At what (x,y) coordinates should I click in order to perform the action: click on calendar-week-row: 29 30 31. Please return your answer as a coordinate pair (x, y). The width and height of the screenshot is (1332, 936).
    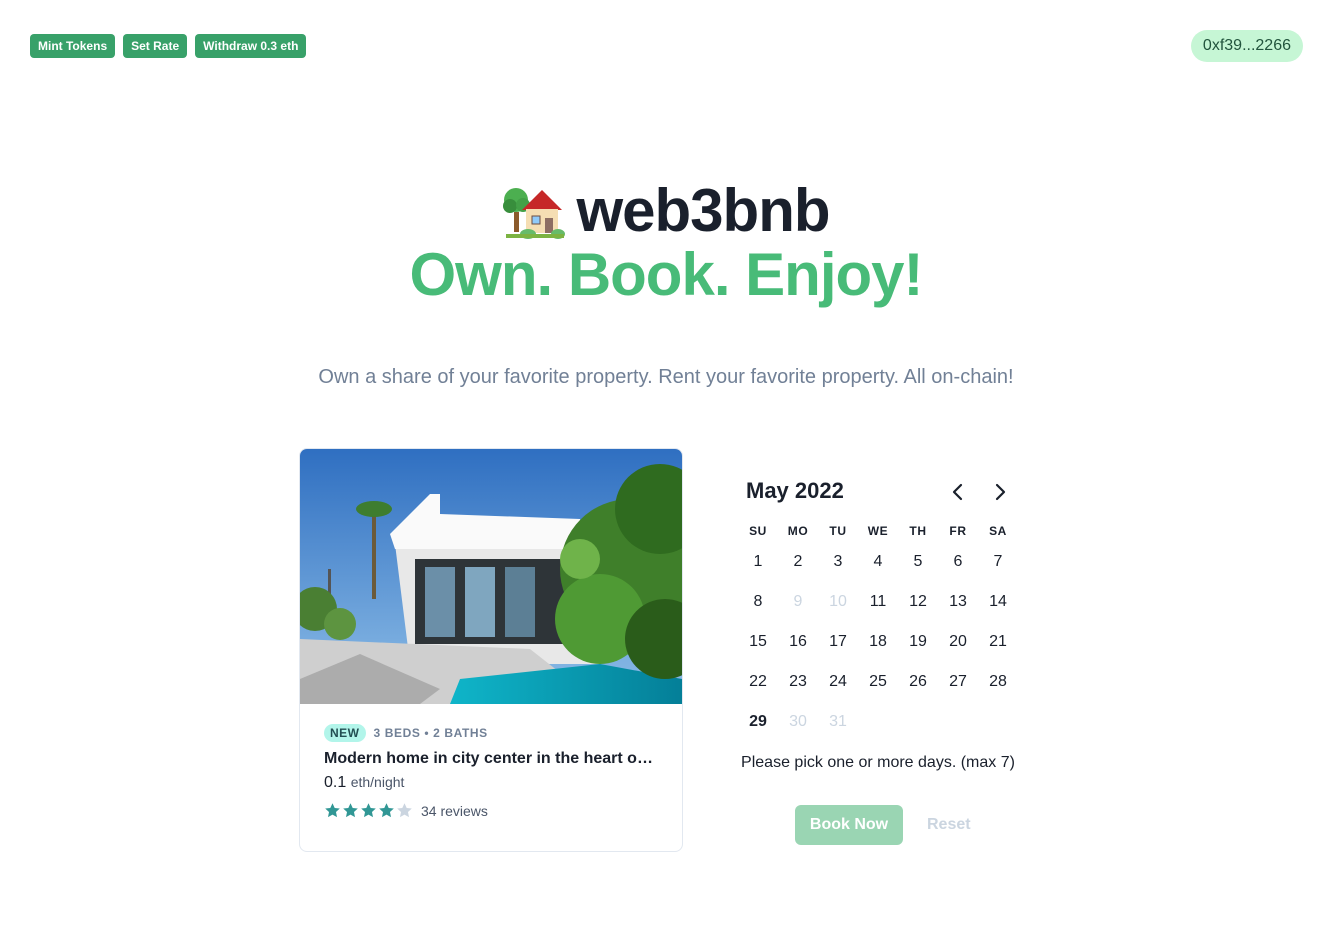
    Looking at the image, I should click on (878, 722).